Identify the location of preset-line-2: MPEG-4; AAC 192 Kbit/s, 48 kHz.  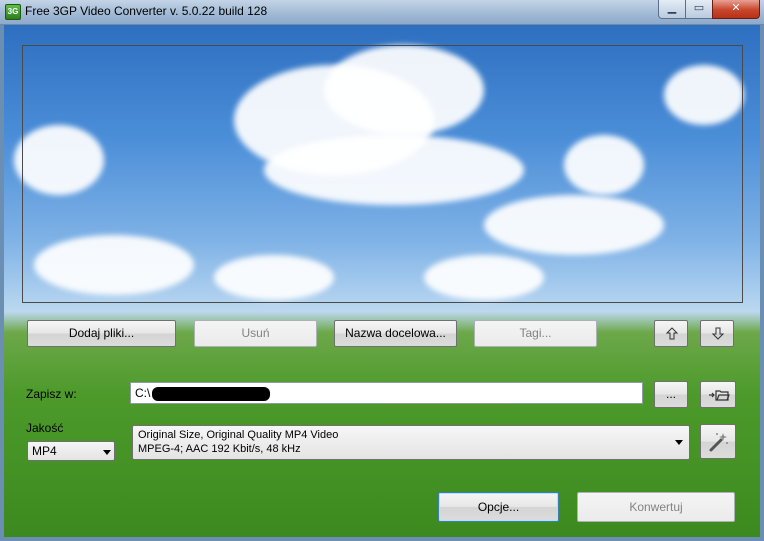
(219, 449).